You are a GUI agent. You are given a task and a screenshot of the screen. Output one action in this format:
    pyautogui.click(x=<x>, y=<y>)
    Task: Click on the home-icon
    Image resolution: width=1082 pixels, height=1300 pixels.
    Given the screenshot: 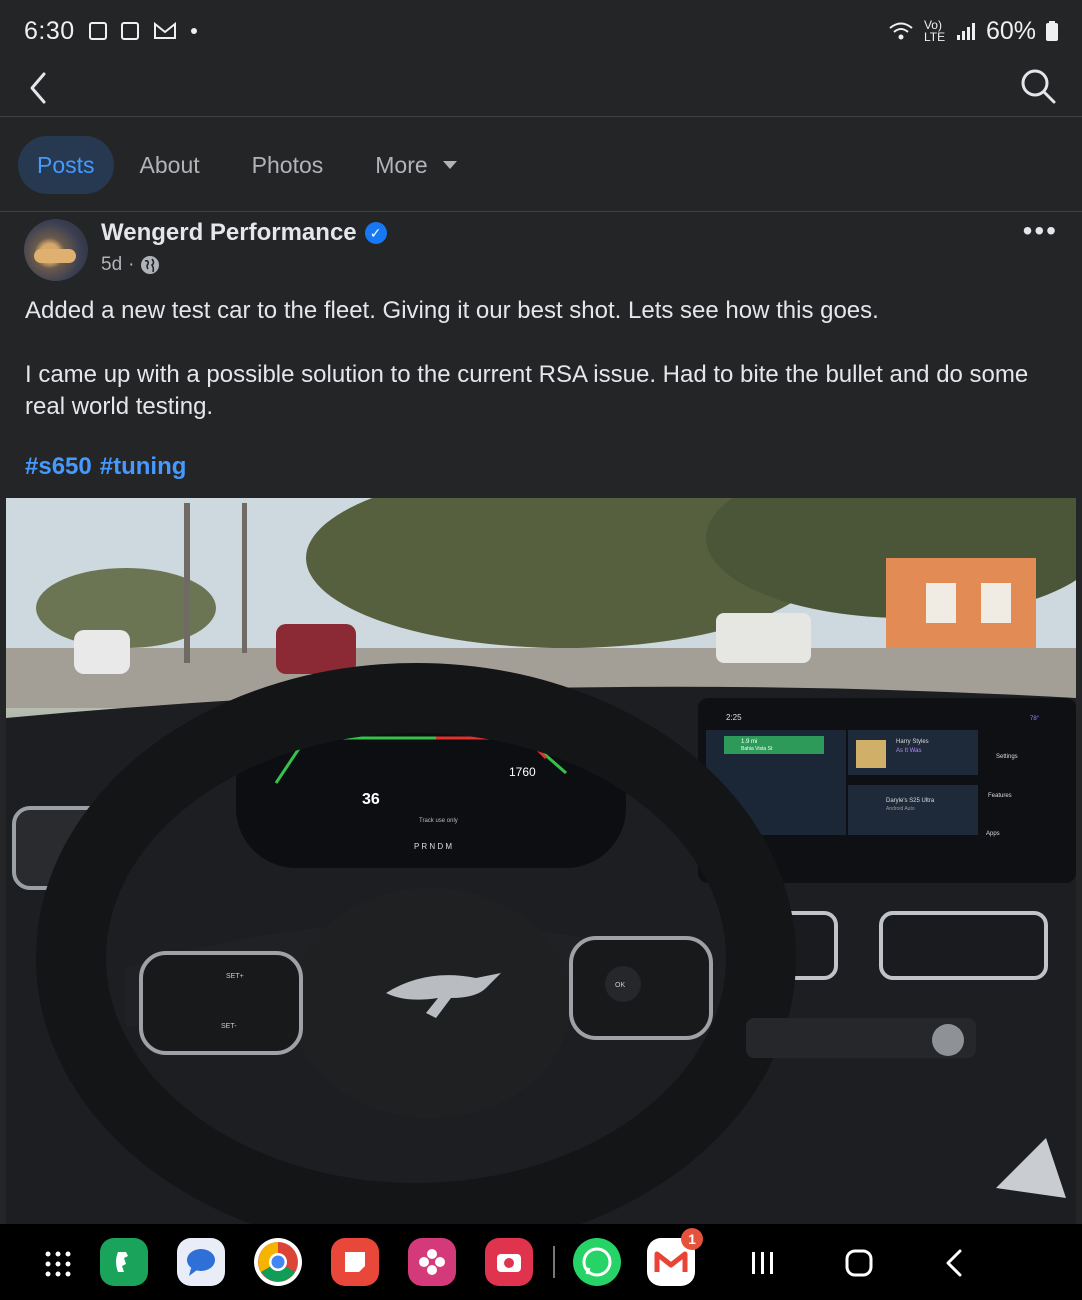 What is the action you would take?
    pyautogui.click(x=859, y=1263)
    